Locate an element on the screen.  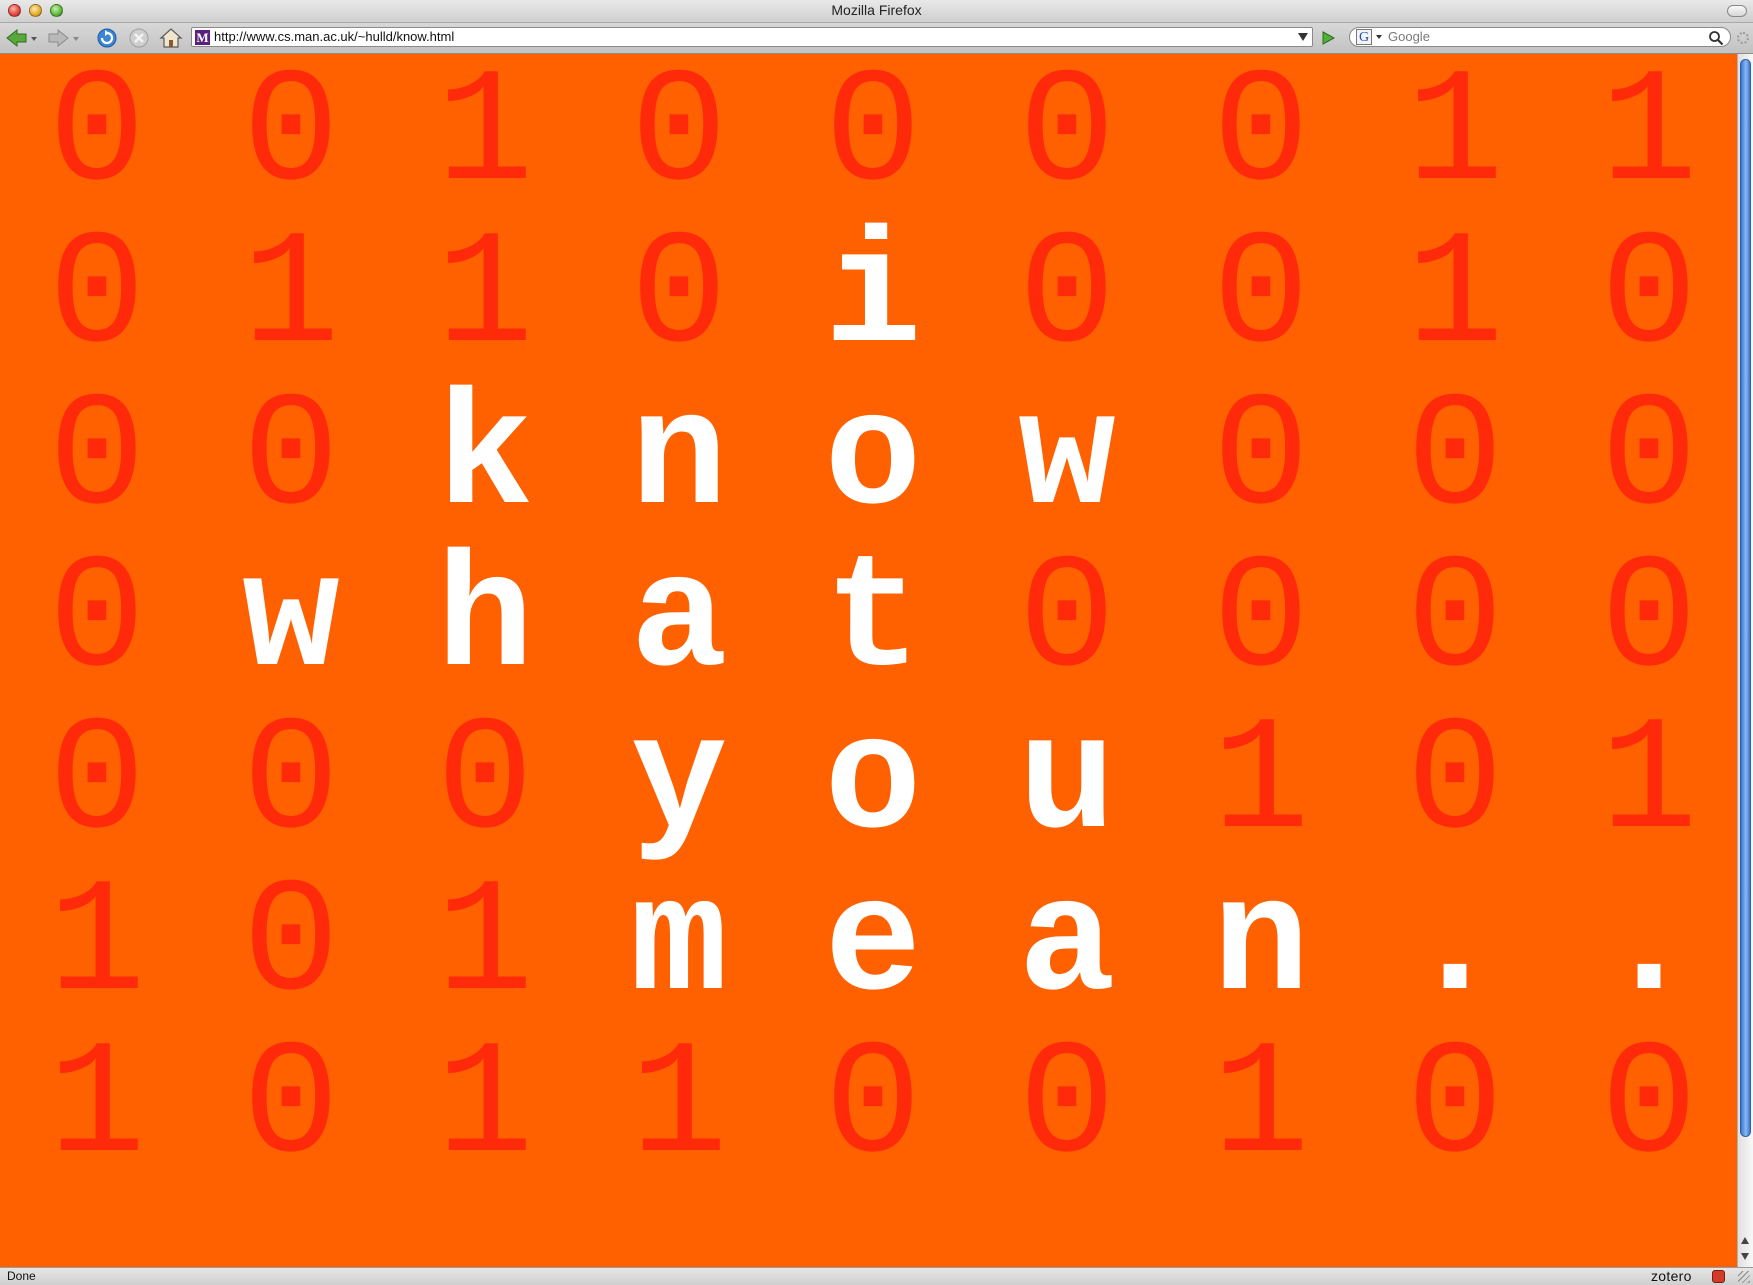
window-resize-grip is located at coordinates (1744, 1277).